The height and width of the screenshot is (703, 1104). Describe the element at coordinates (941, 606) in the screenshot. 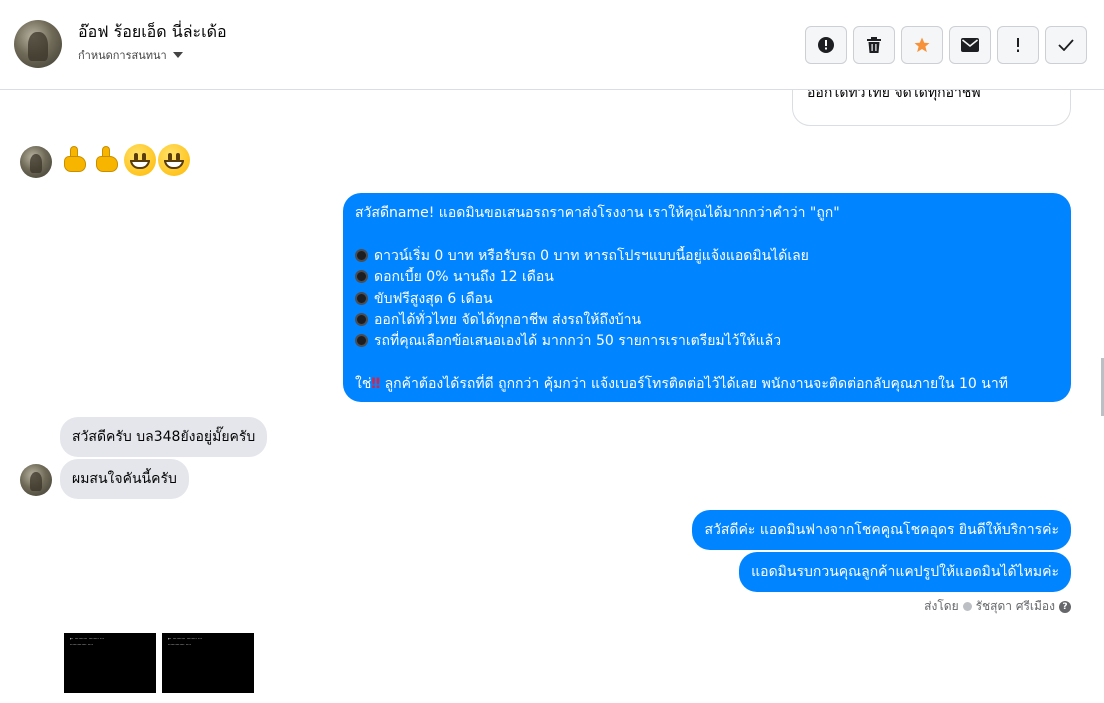

I see `sent-by-label: ส่งโดย` at that location.